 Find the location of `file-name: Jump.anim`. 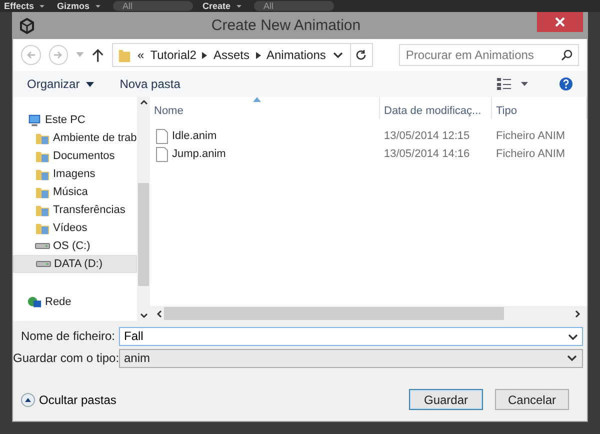

file-name: Jump.anim is located at coordinates (199, 154).